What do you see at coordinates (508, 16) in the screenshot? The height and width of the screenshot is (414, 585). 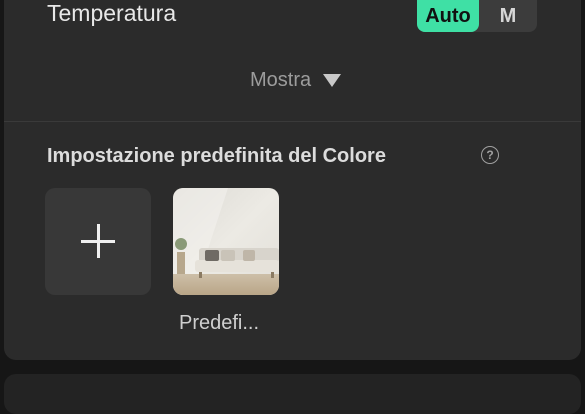 I see `manual-mode-button: M` at bounding box center [508, 16].